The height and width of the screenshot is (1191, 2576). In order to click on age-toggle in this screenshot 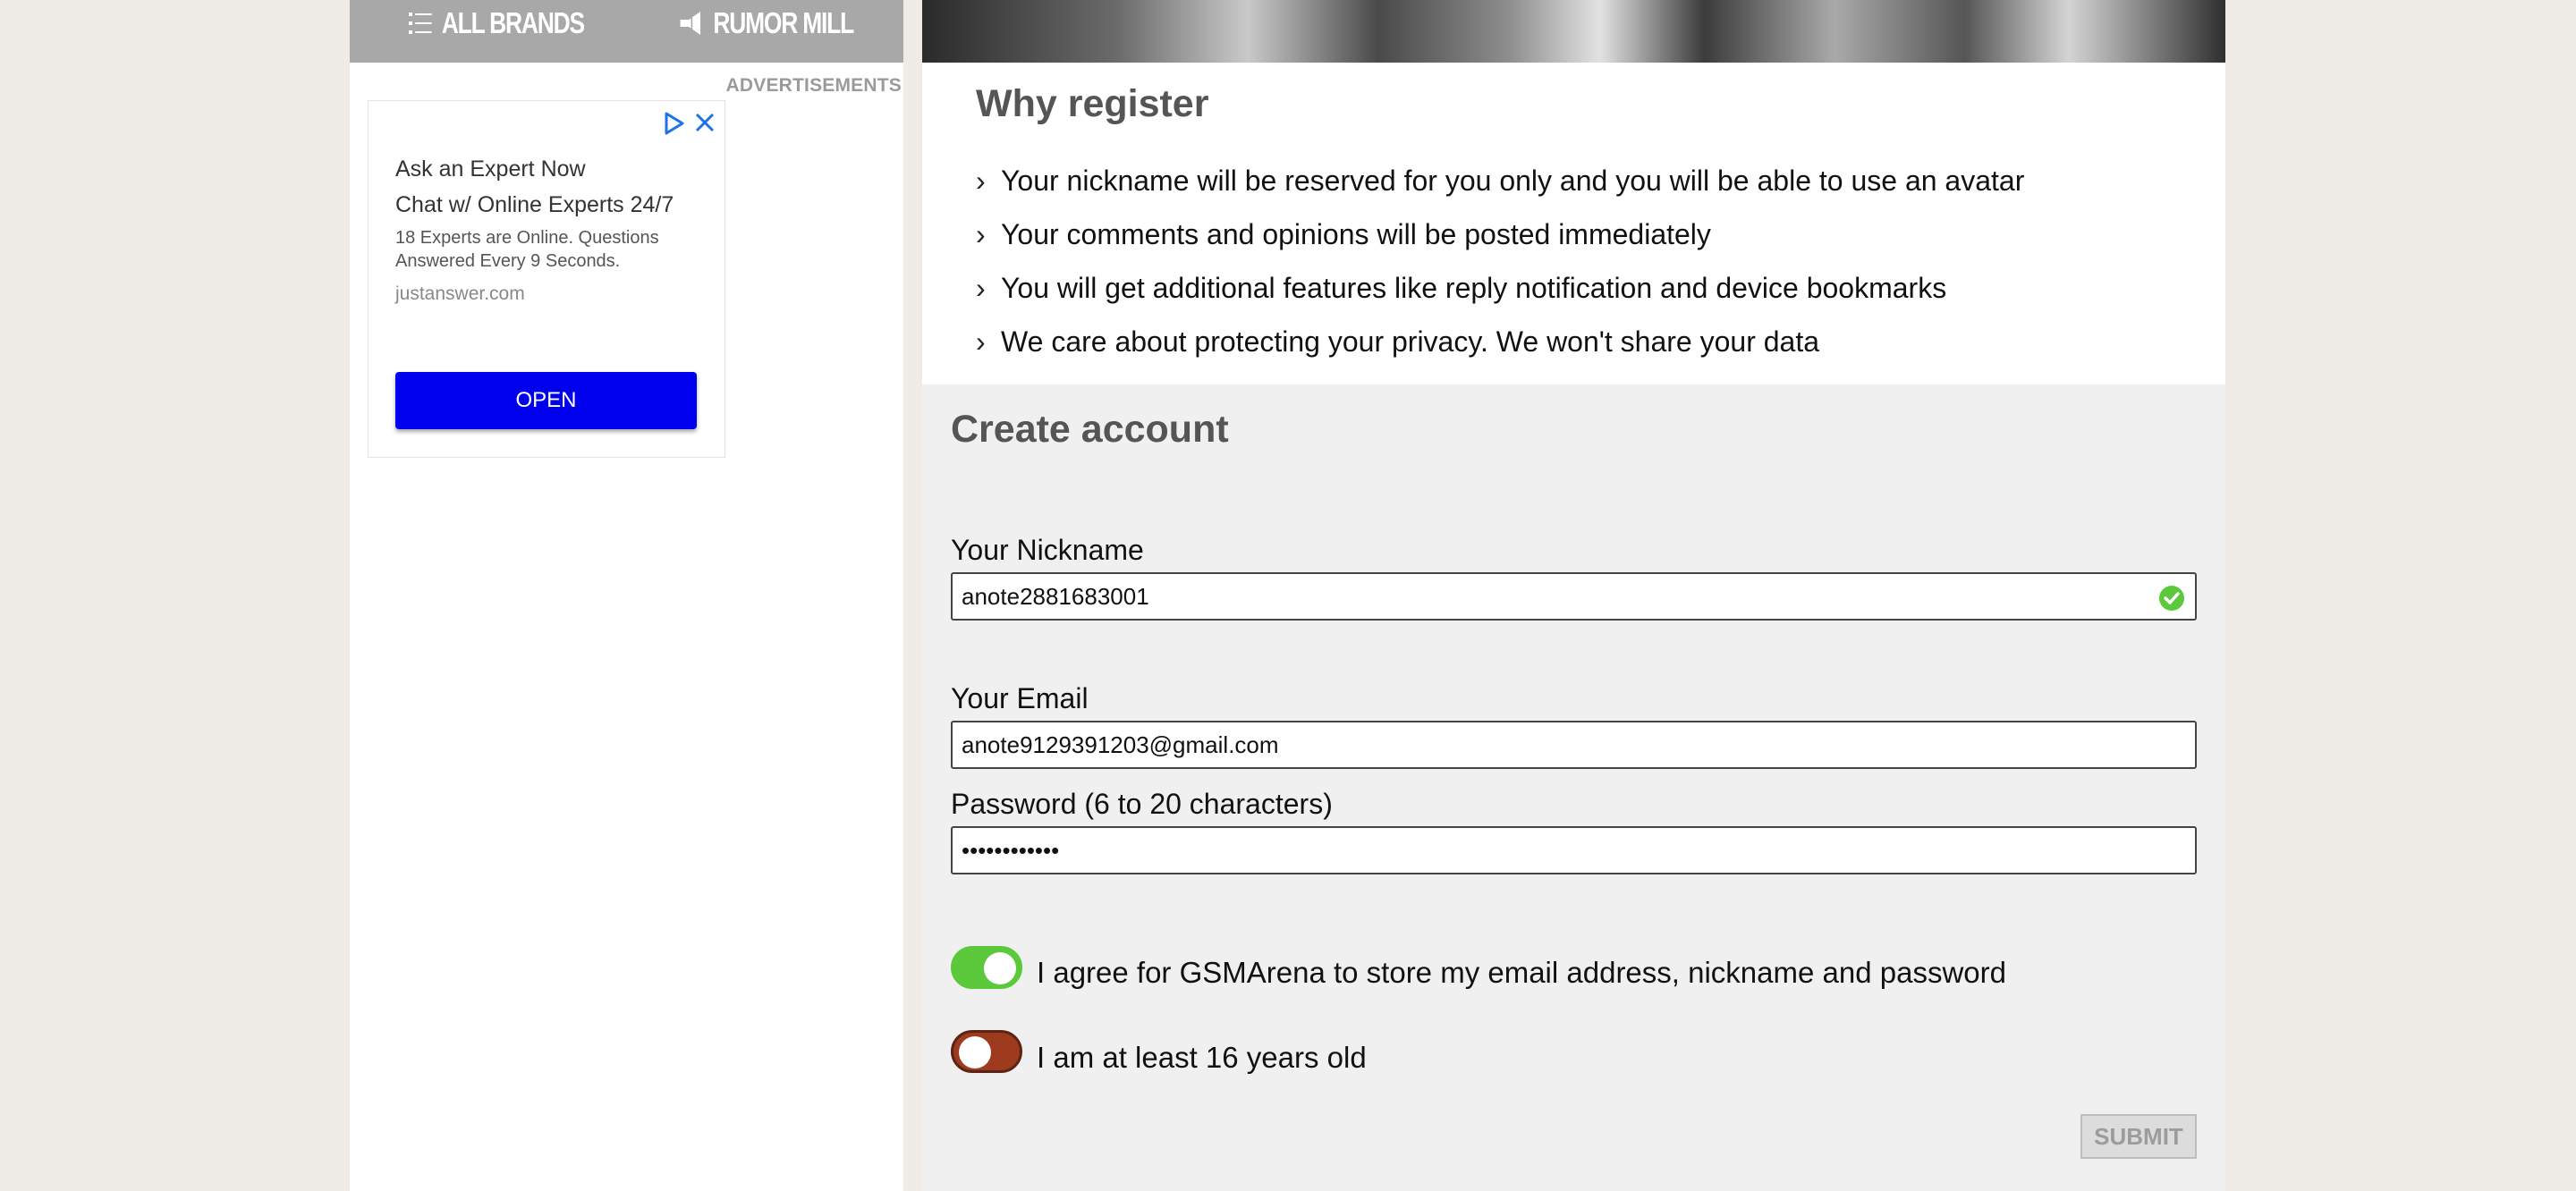, I will do `click(986, 1051)`.